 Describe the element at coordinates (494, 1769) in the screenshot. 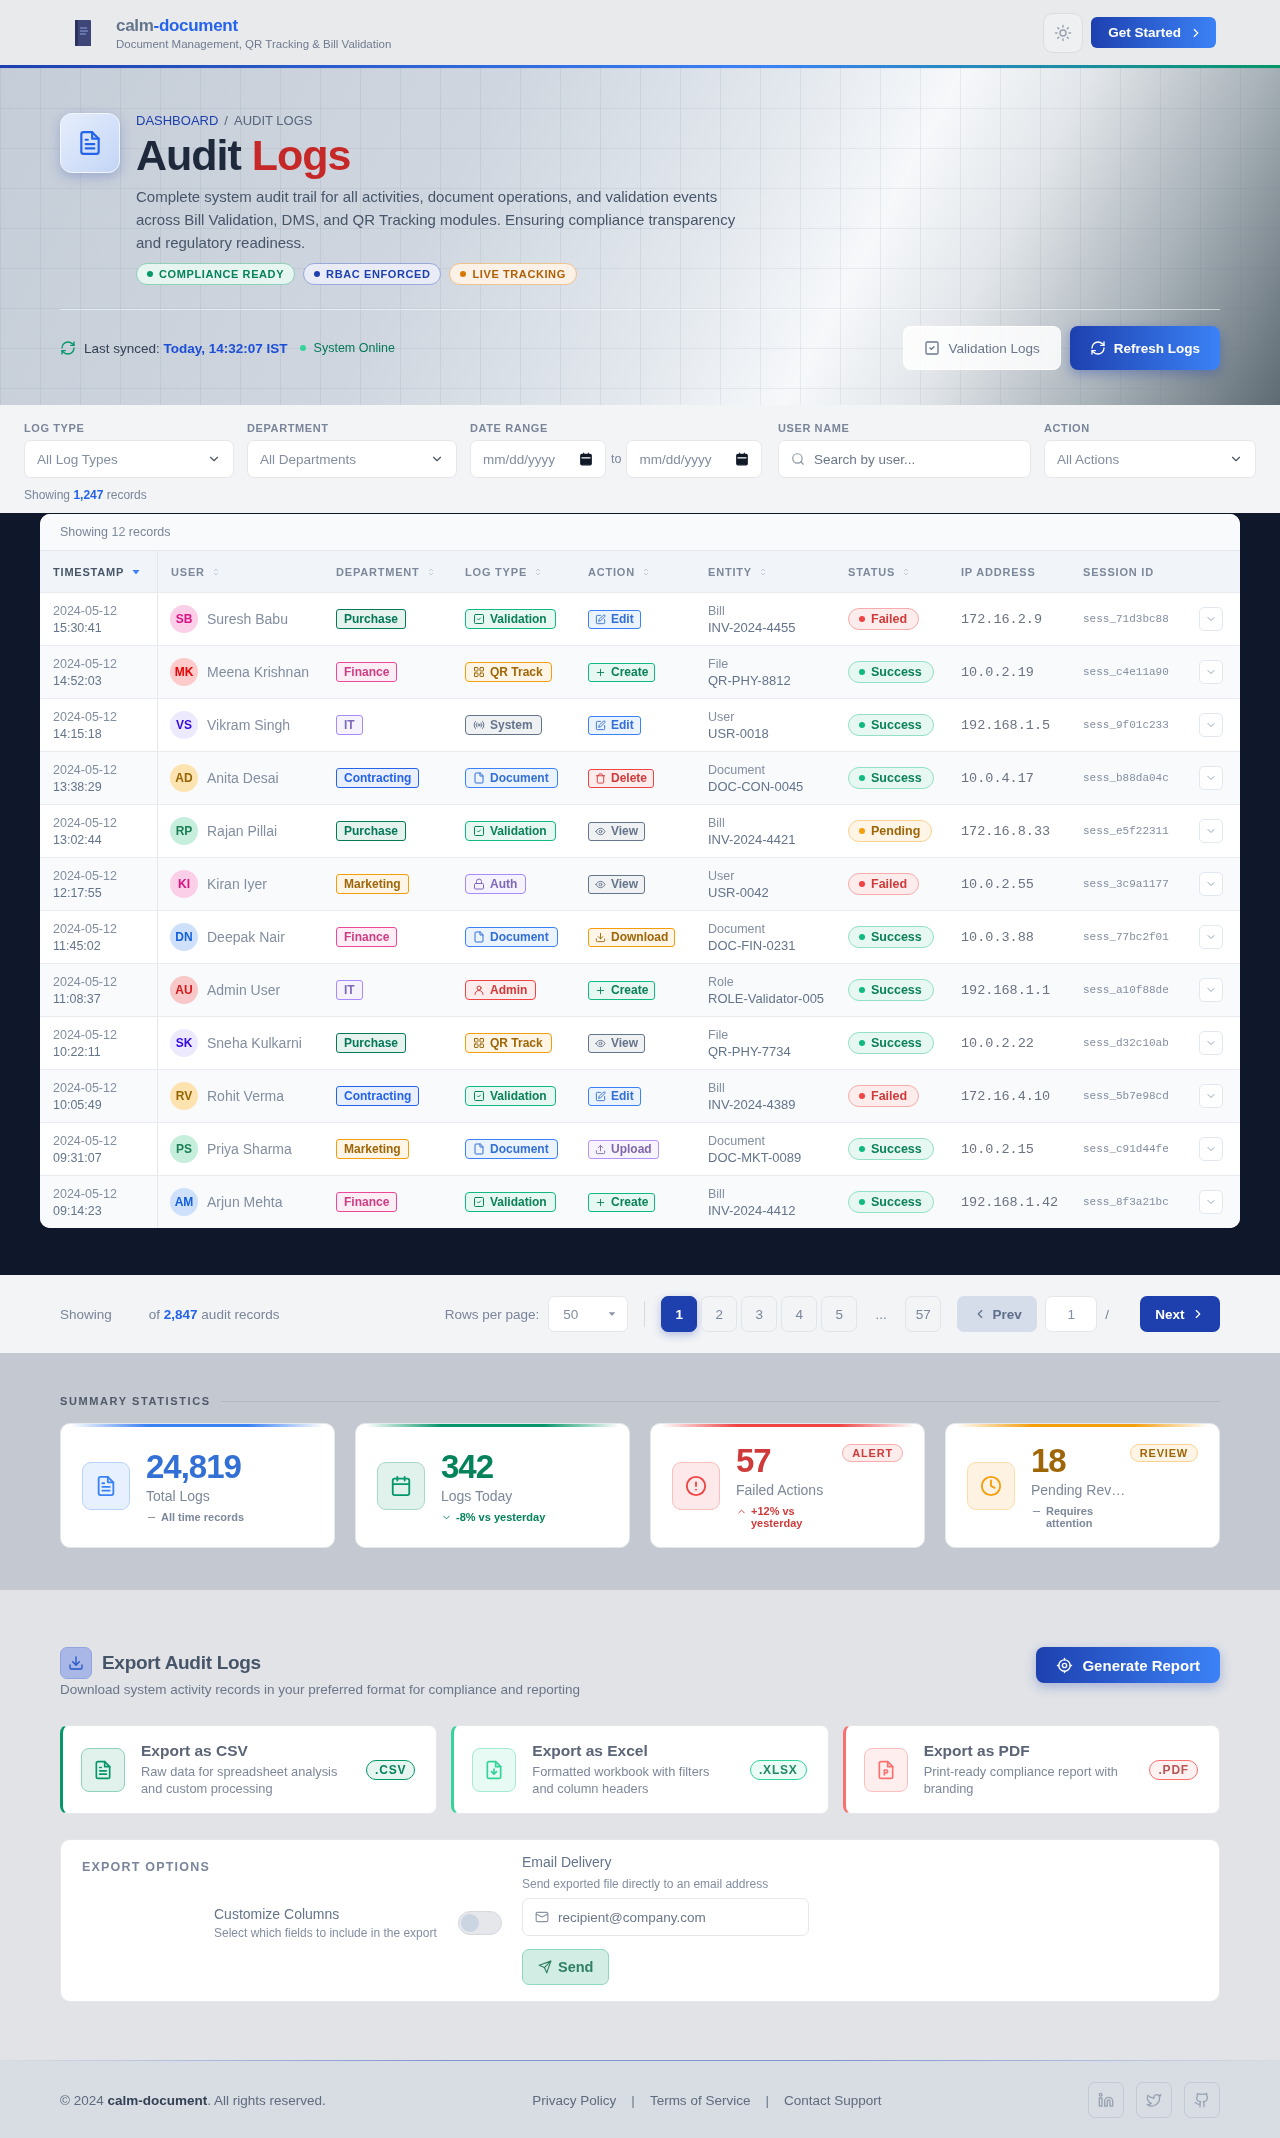

I see `file-download-icon` at that location.